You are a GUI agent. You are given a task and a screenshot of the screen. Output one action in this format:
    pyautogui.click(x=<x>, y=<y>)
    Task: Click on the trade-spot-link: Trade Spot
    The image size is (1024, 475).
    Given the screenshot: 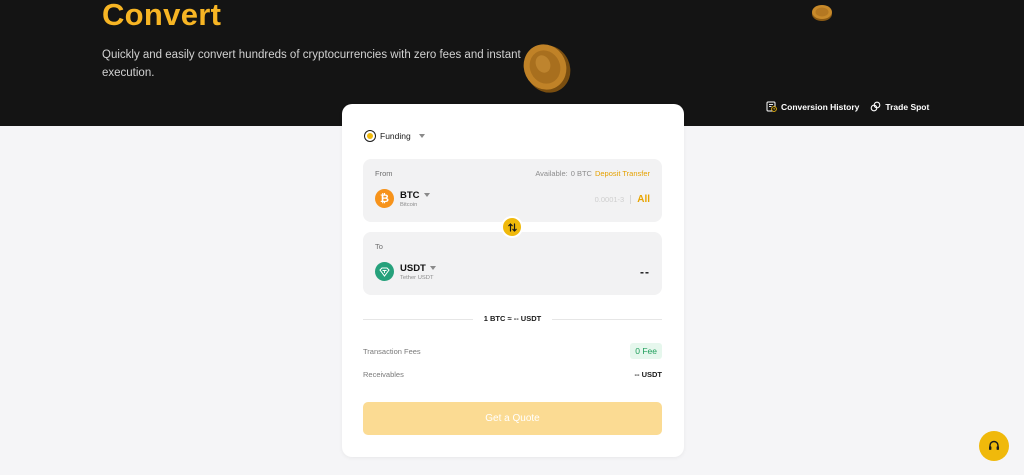 What is the action you would take?
    pyautogui.click(x=899, y=106)
    